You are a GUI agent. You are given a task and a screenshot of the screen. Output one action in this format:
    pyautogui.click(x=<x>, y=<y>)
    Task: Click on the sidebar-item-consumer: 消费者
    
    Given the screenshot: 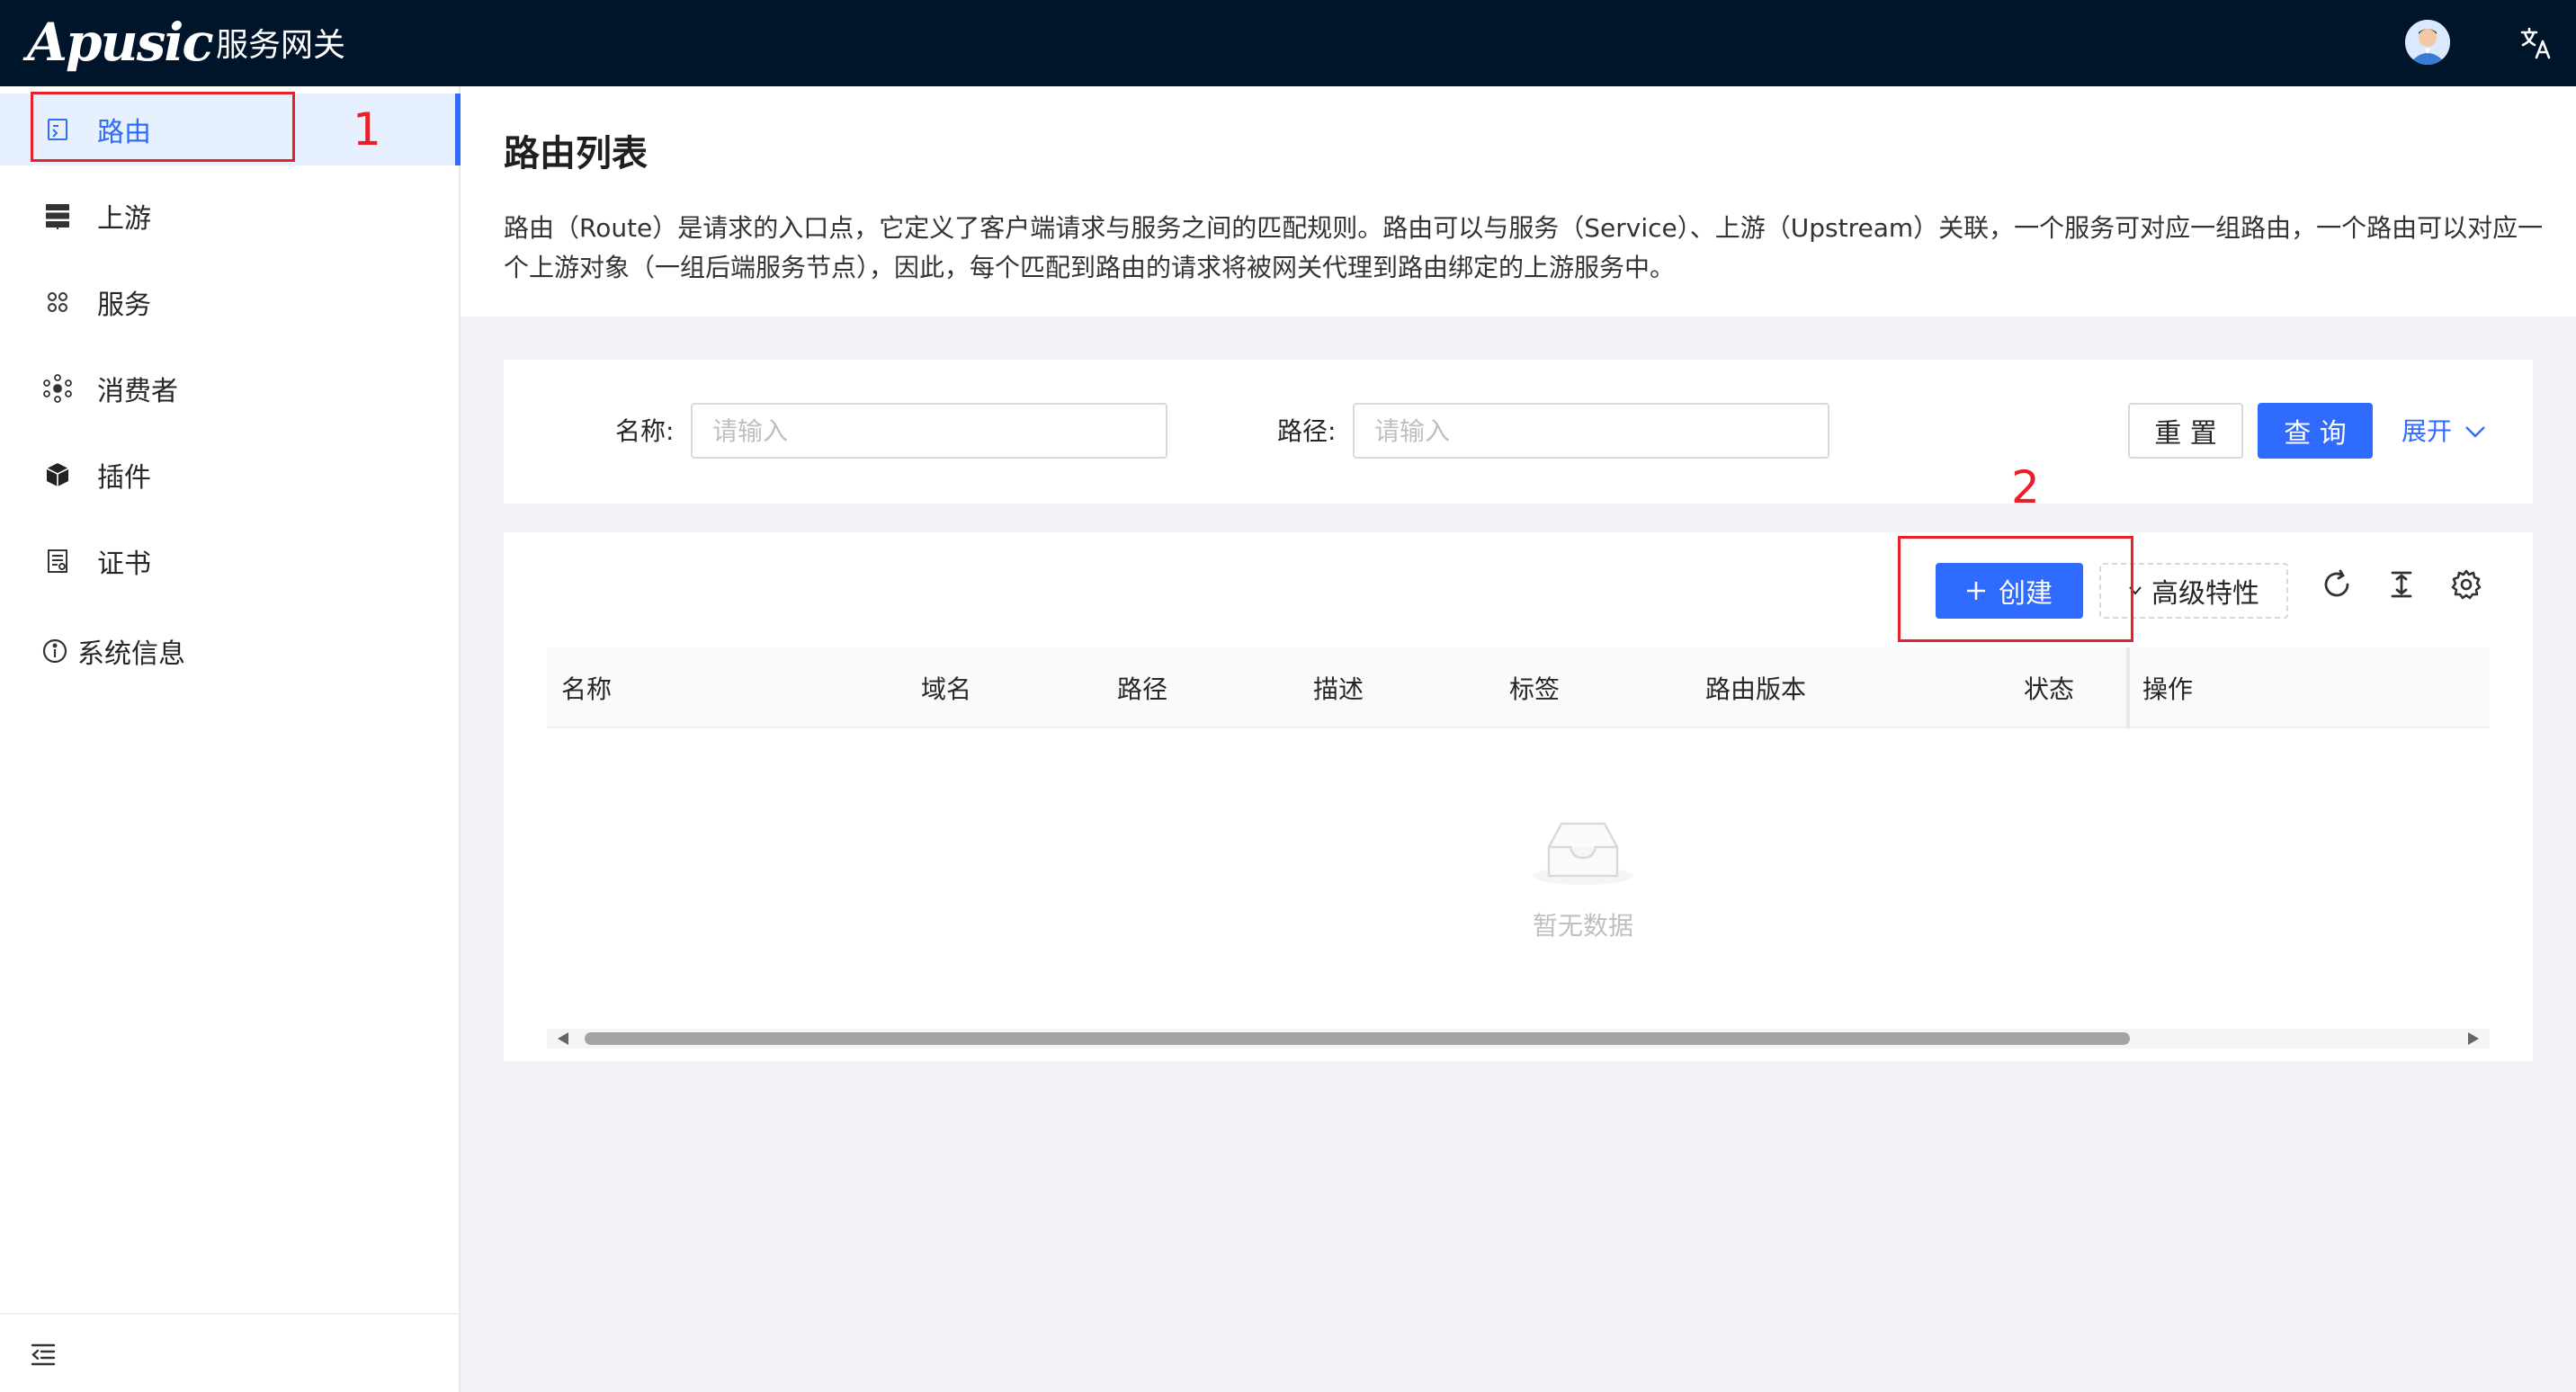 What is the action you would take?
    pyautogui.click(x=230, y=388)
    